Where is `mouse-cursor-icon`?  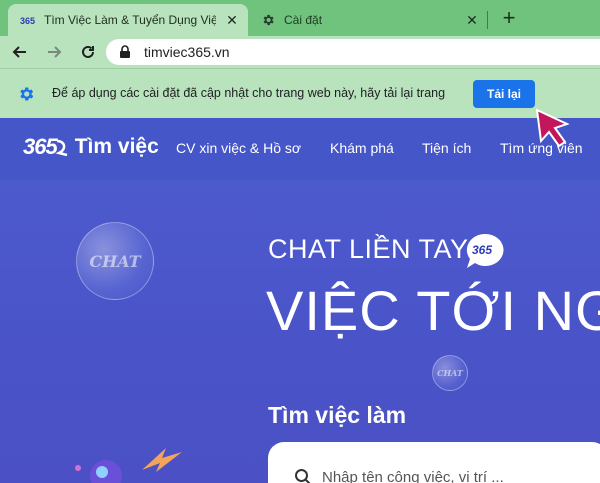 mouse-cursor-icon is located at coordinates (552, 128).